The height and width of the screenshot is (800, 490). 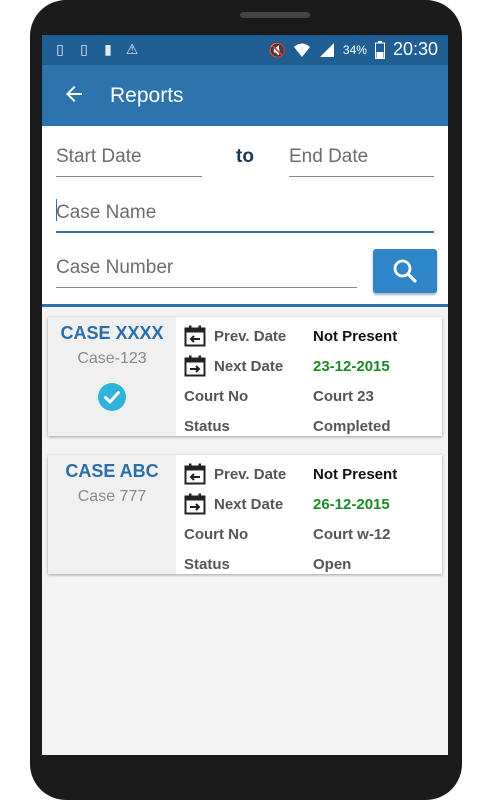 I want to click on app-bar: Reports, so click(x=245, y=95).